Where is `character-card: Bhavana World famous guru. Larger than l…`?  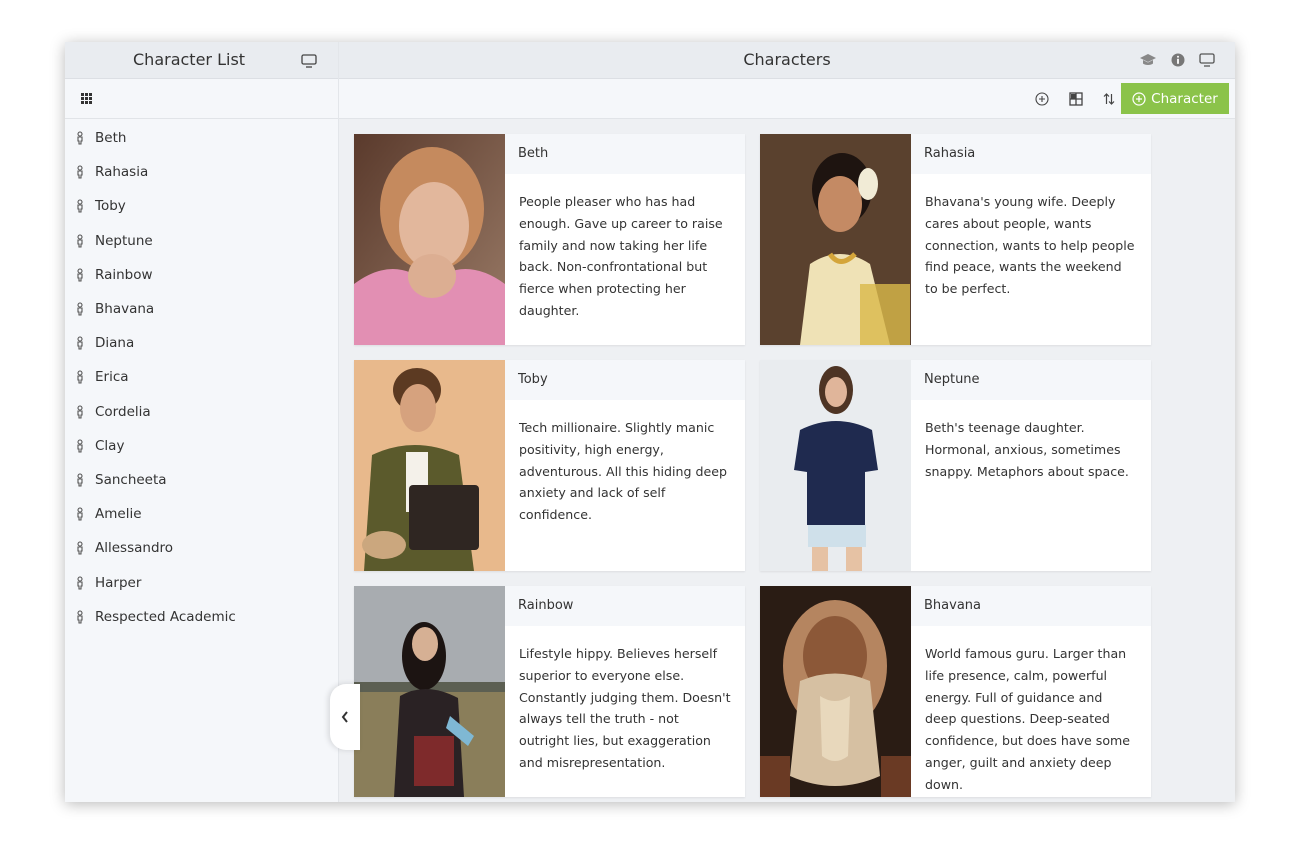
character-card: Bhavana World famous guru. Larger than l… is located at coordinates (955, 691).